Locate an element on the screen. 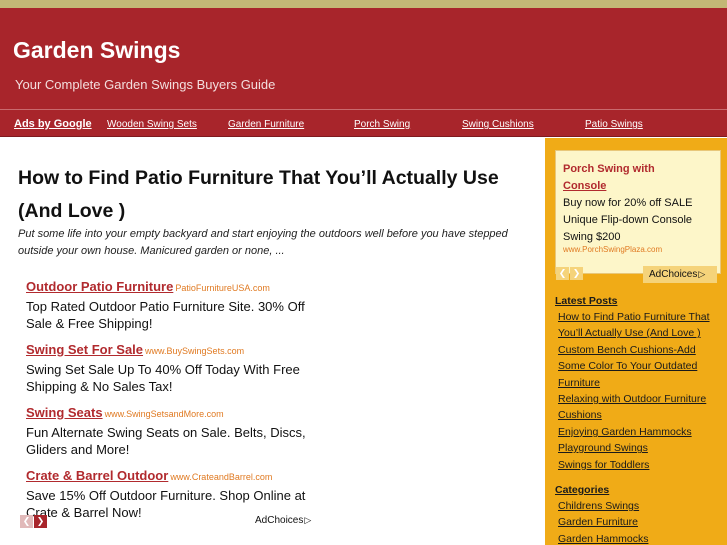  list-item: Garden Furniture is located at coordinates (641, 522).